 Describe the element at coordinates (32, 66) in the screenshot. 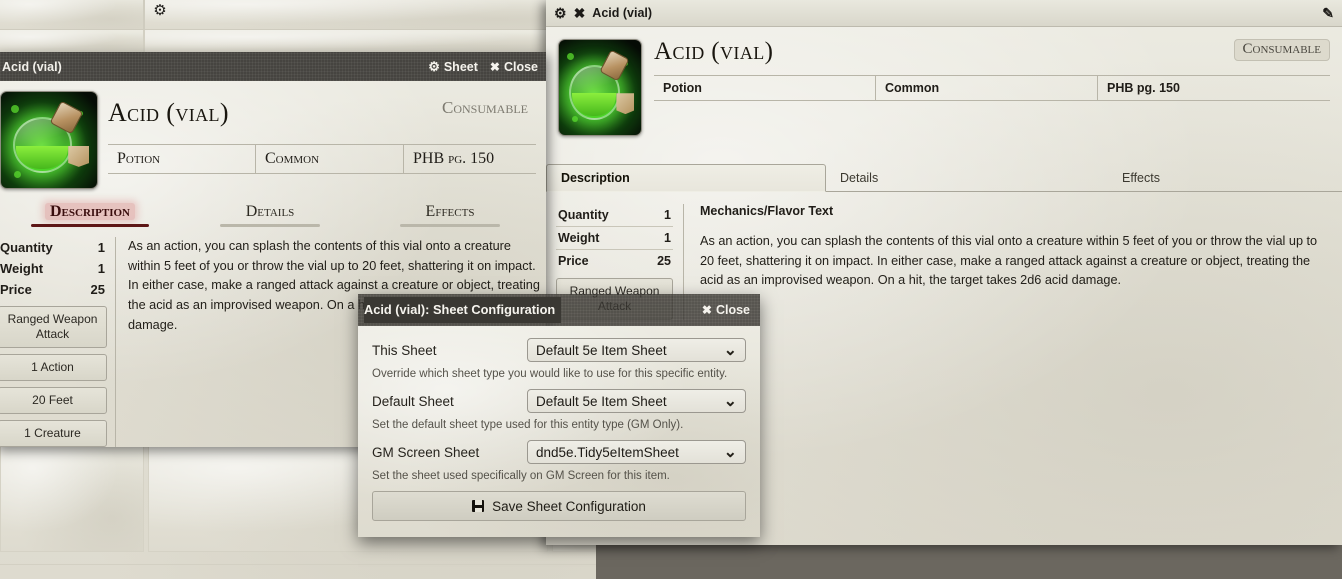

I see `floating-window-title: Acid (vial)` at that location.